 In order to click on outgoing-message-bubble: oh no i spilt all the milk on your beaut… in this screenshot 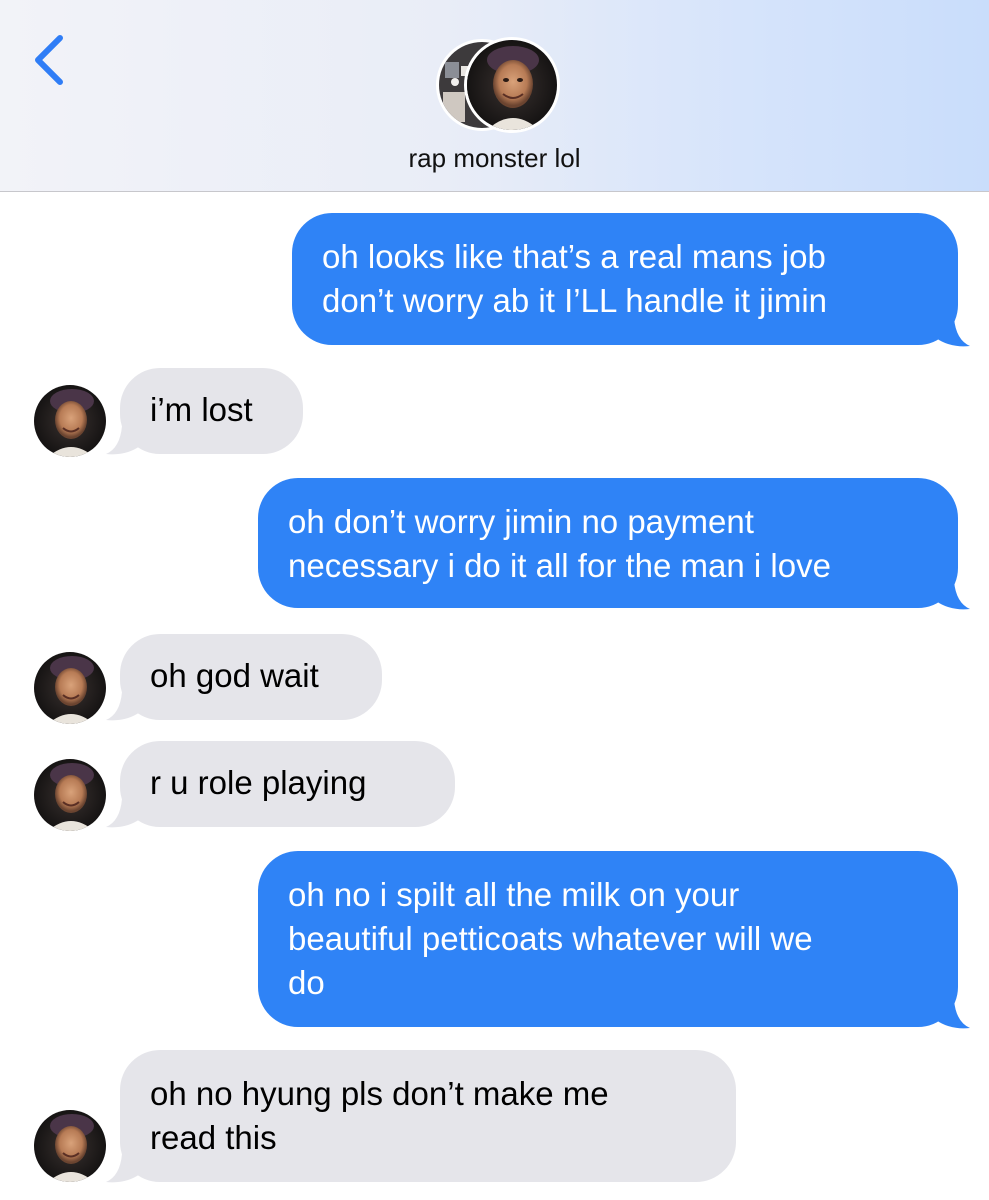, I will do `click(608, 939)`.